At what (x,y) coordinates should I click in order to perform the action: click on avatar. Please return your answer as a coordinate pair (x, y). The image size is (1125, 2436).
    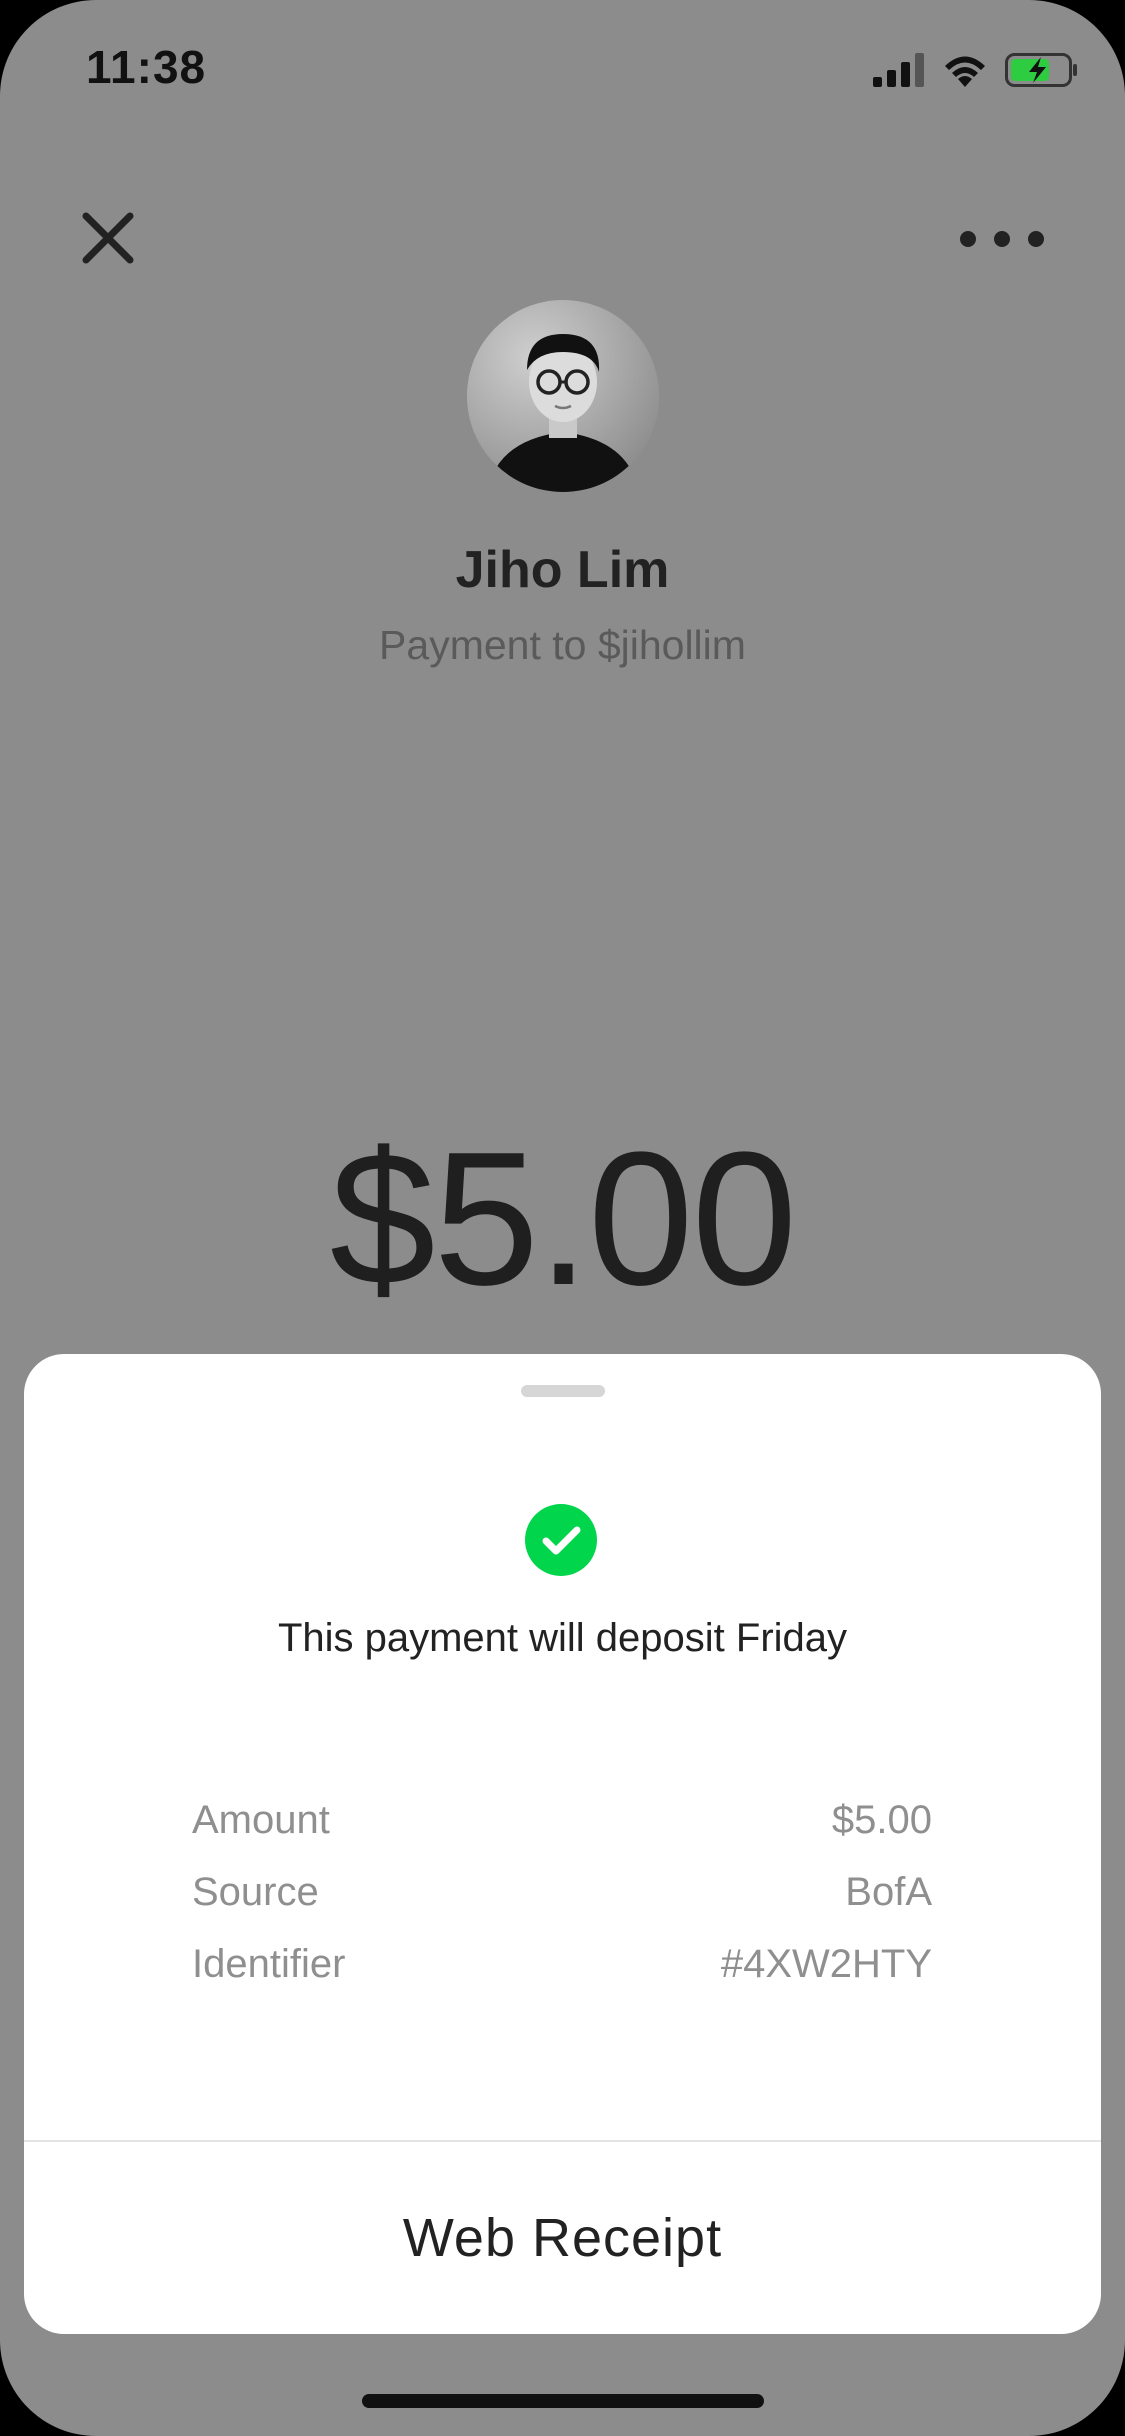
    Looking at the image, I should click on (563, 396).